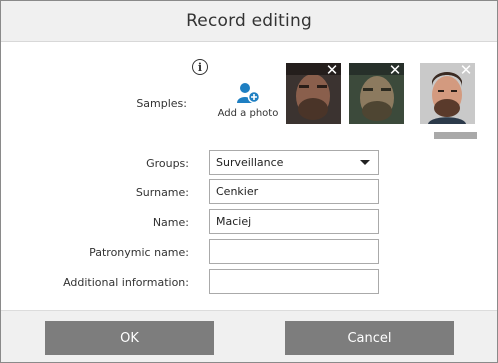 The height and width of the screenshot is (363, 498). Describe the element at coordinates (162, 192) in the screenshot. I see `surname-label: Surname:` at that location.